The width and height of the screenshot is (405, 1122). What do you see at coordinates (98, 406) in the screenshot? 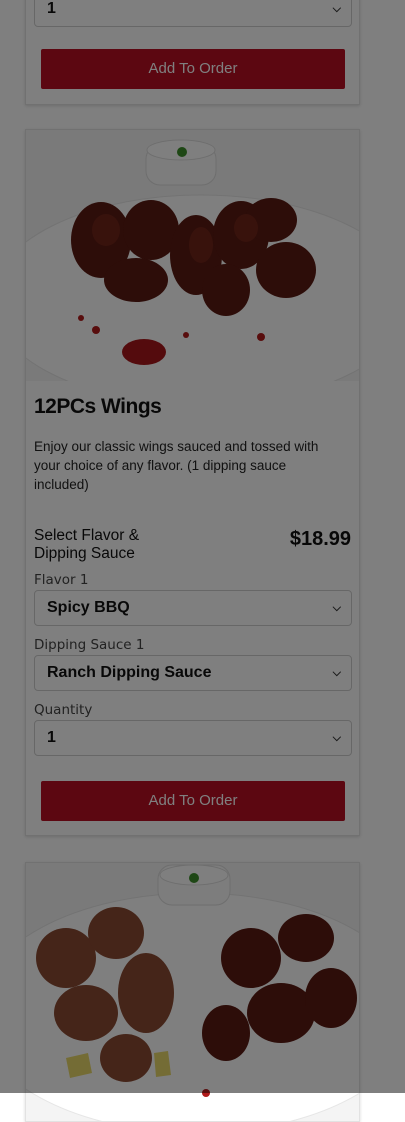
I see `item-title: 12PCs Wings` at bounding box center [98, 406].